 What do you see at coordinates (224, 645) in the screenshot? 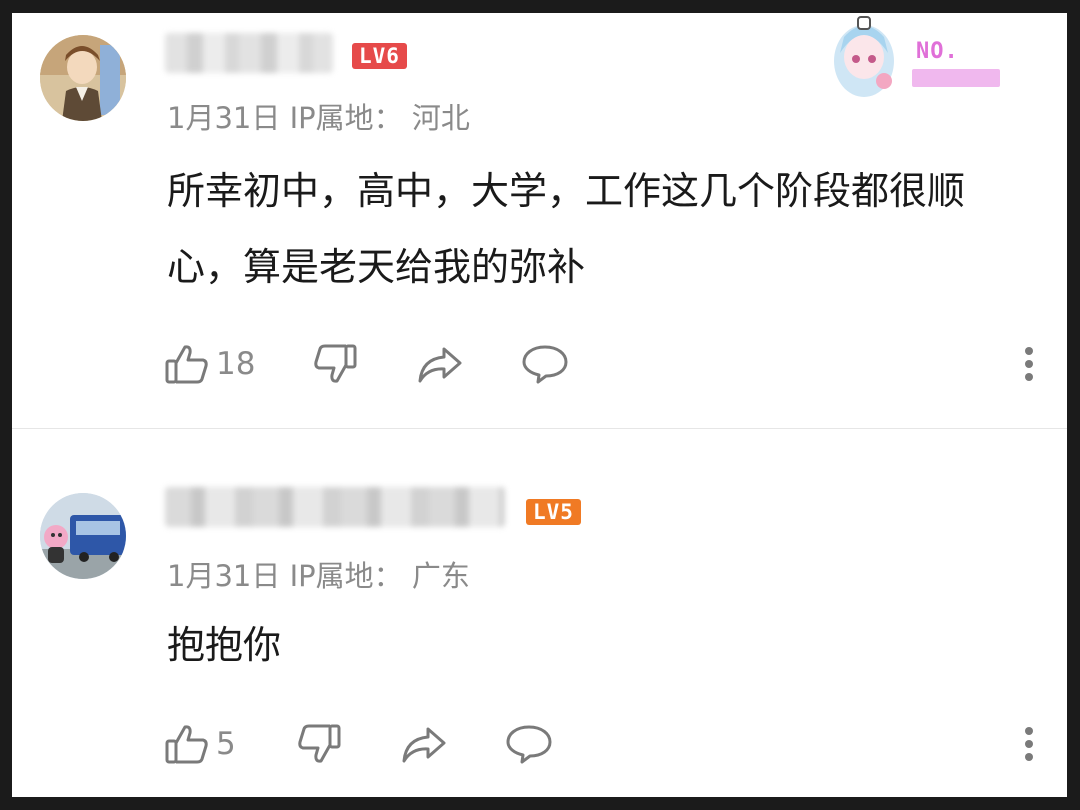
I see `comment-text: 抱抱你` at bounding box center [224, 645].